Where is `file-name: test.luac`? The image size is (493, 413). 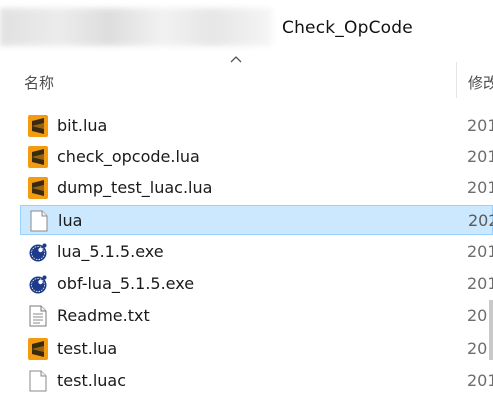
file-name: test.luac is located at coordinates (91, 380).